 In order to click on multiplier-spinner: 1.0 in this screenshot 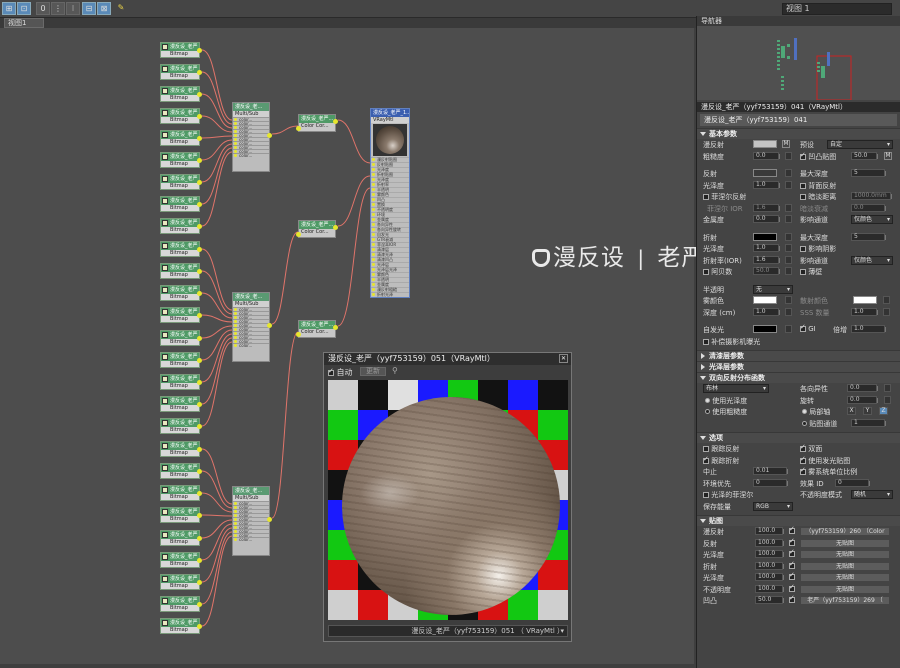, I will do `click(868, 329)`.